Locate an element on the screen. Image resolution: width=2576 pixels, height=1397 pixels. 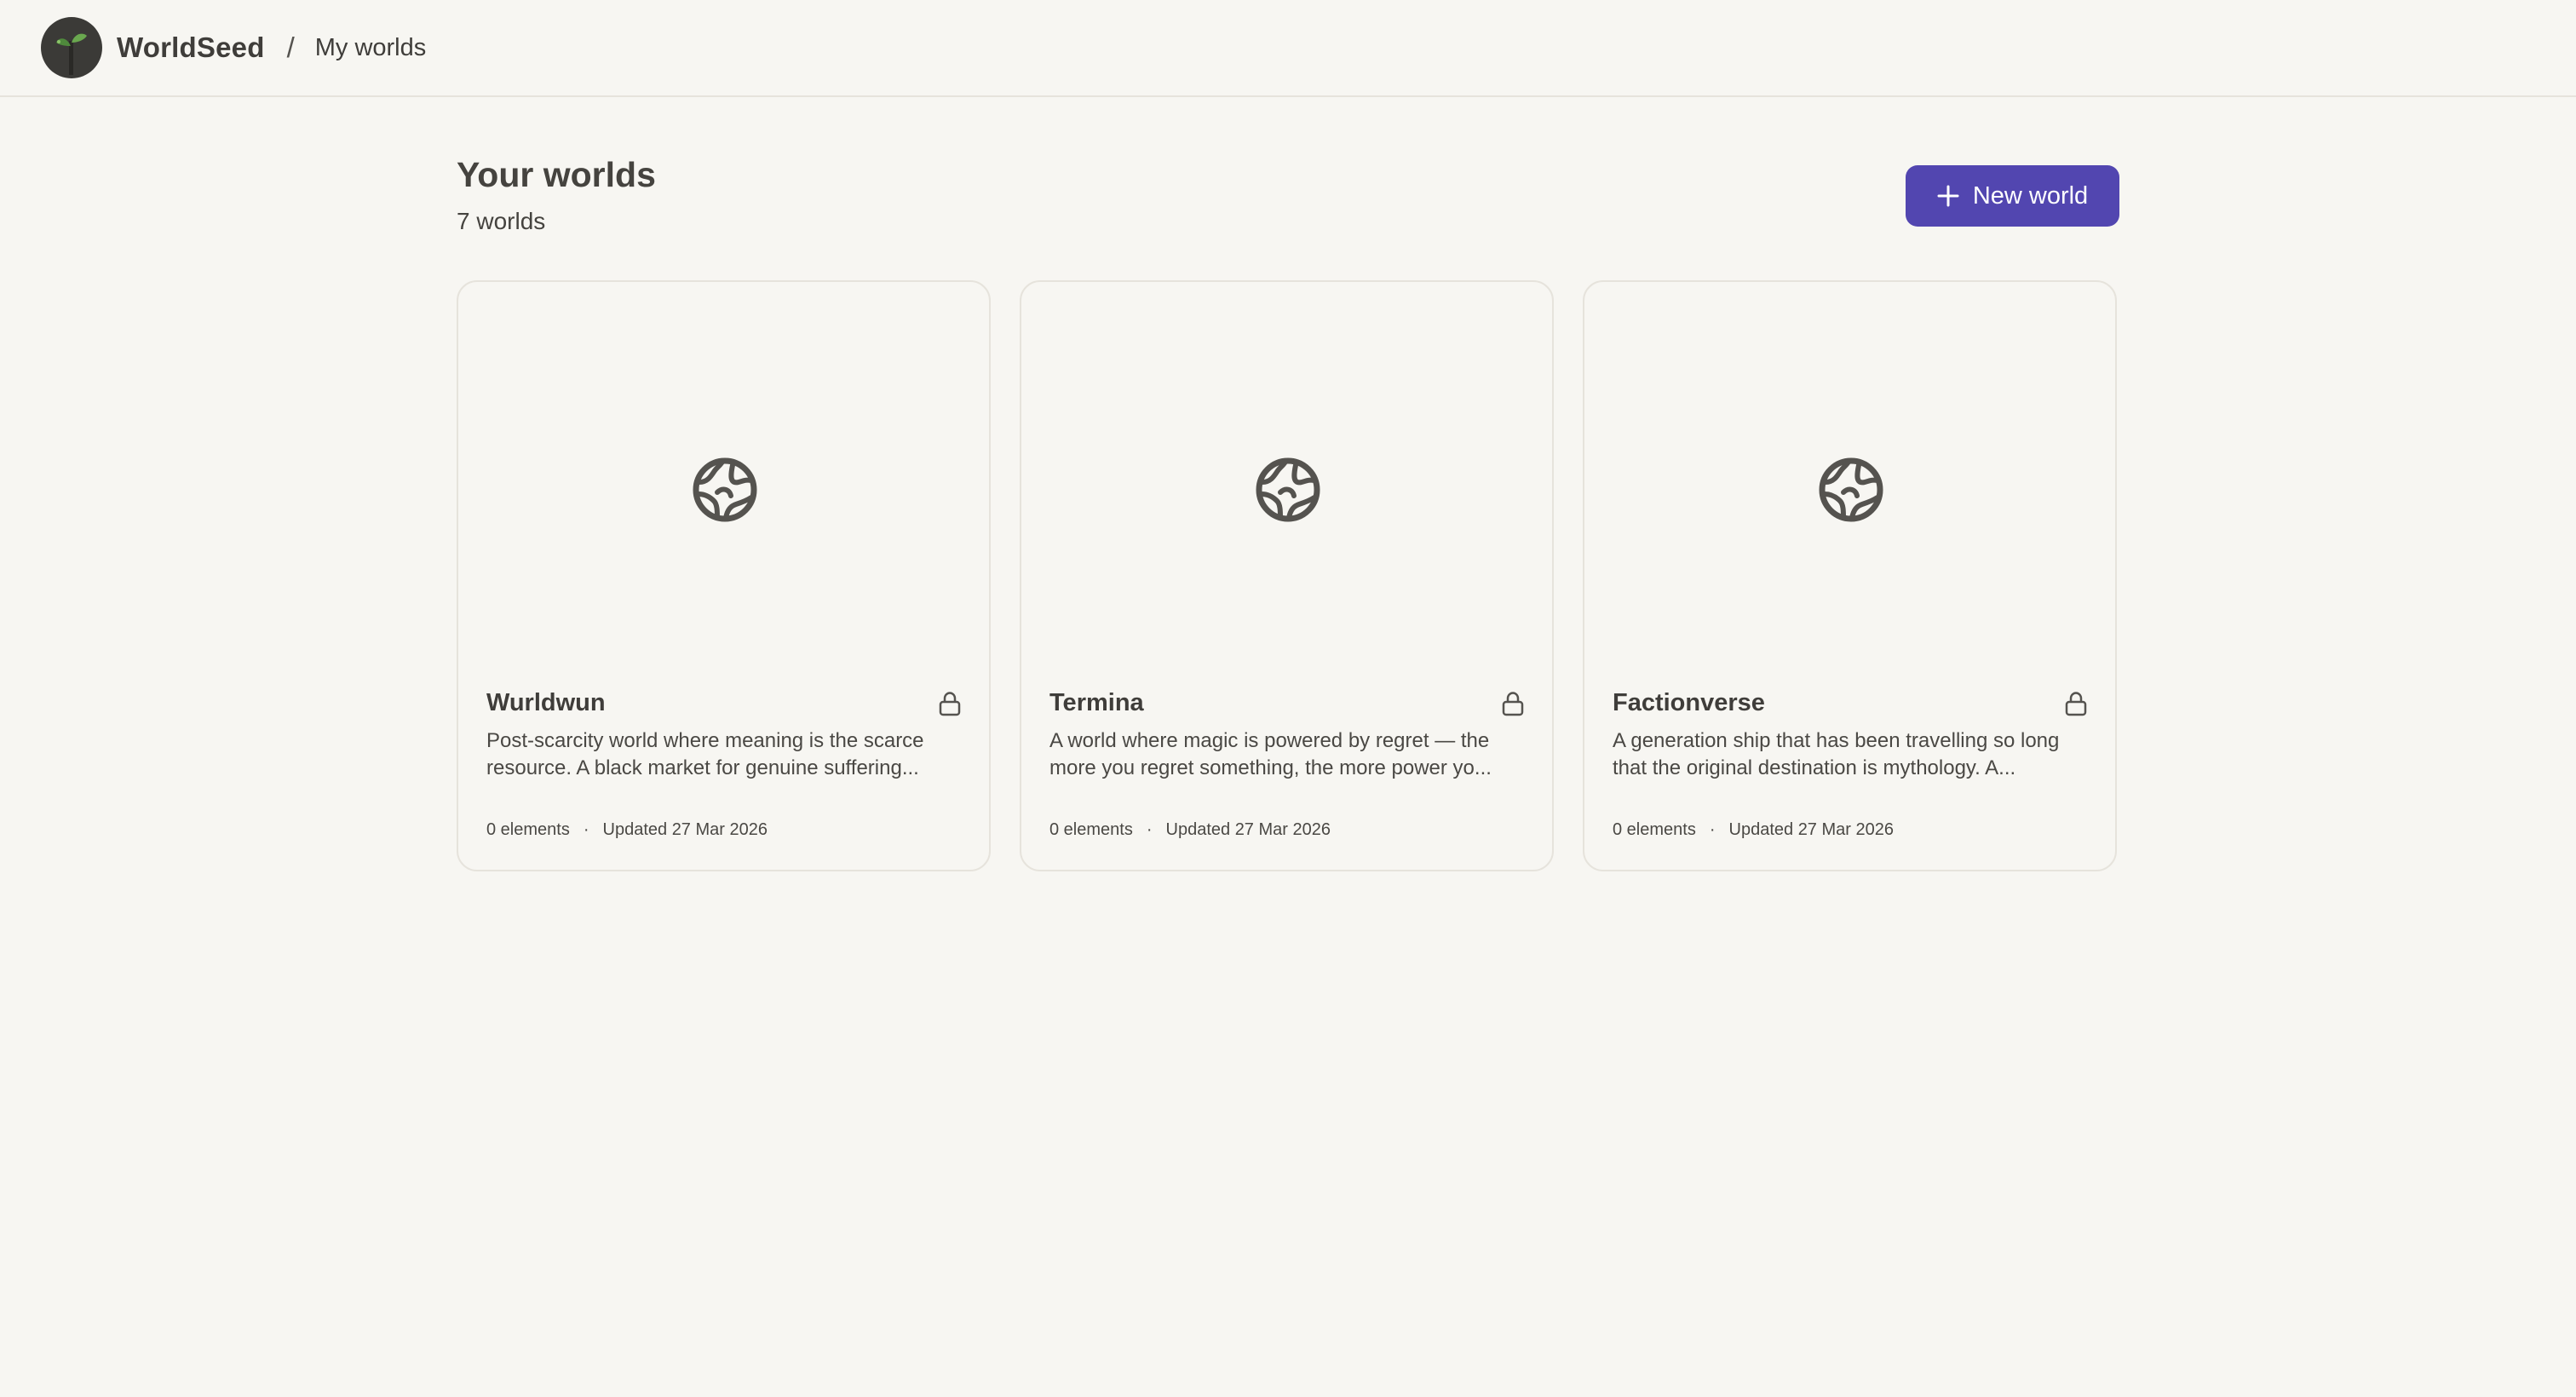
new-world-label: New world is located at coordinates (2031, 196).